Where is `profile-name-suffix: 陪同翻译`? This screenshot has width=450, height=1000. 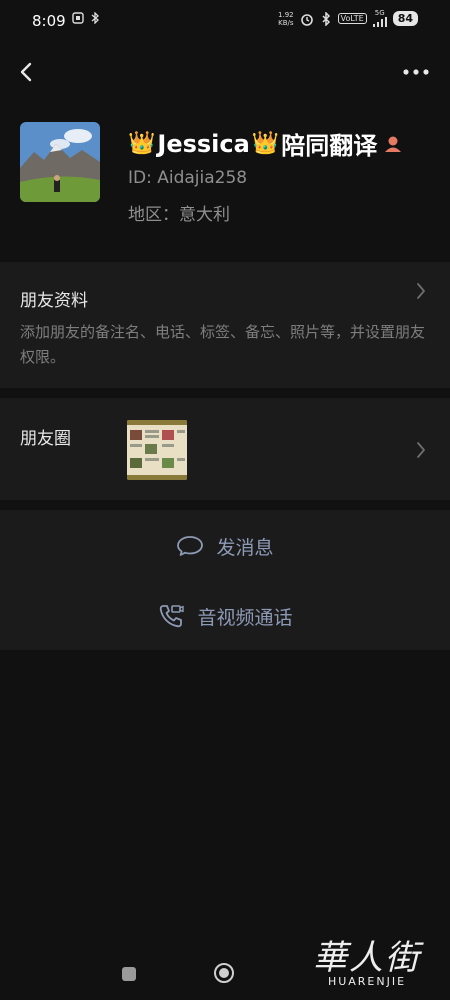
profile-name-suffix: 陪同翻译 is located at coordinates (329, 146).